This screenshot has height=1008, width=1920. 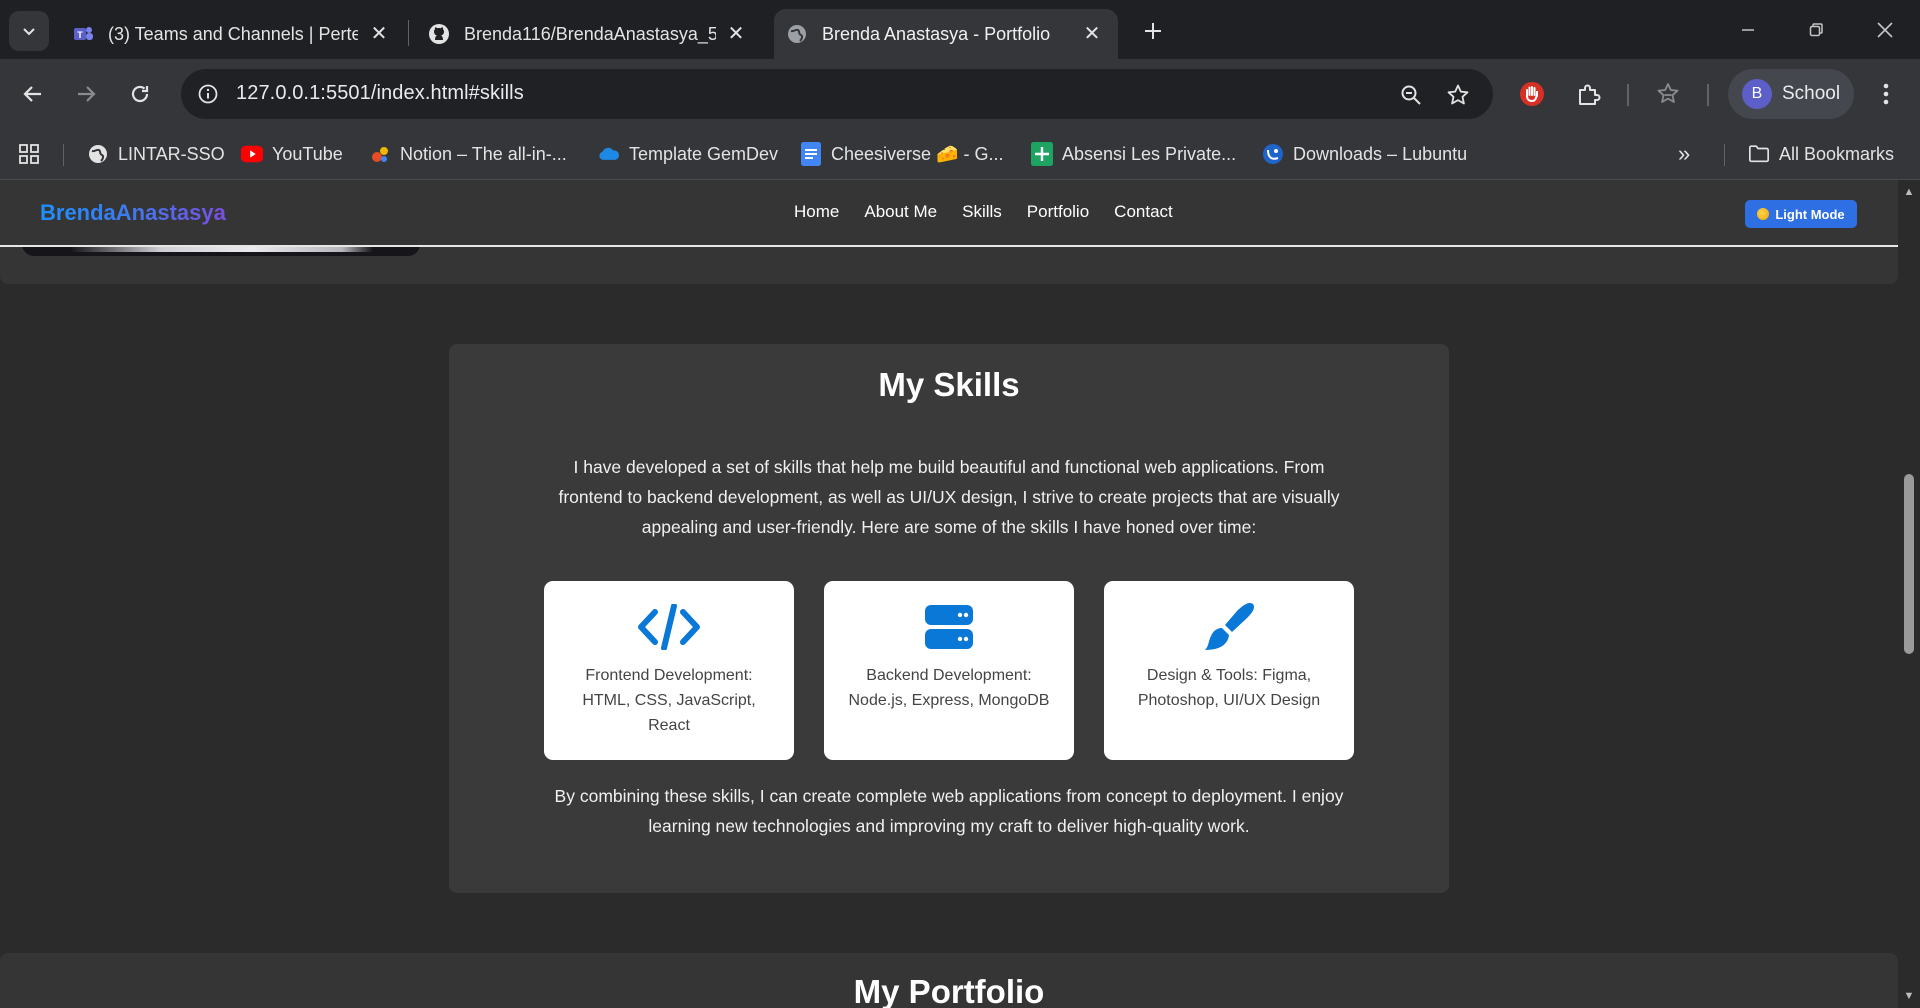 I want to click on skills-title: My Skills, so click(x=949, y=384).